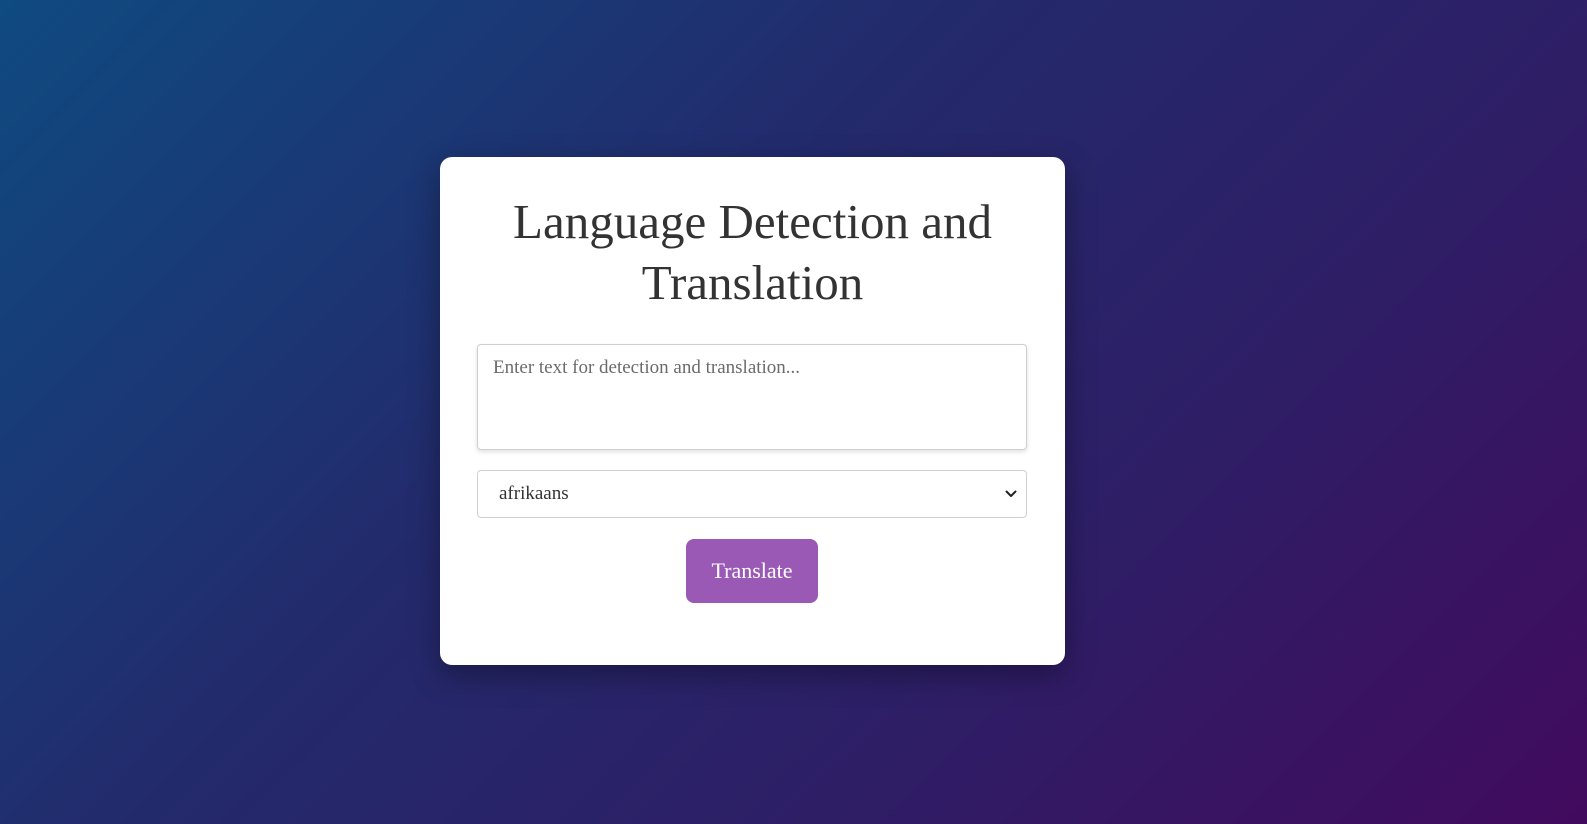  Describe the element at coordinates (534, 493) in the screenshot. I see `selected-language: afrikaans` at that location.